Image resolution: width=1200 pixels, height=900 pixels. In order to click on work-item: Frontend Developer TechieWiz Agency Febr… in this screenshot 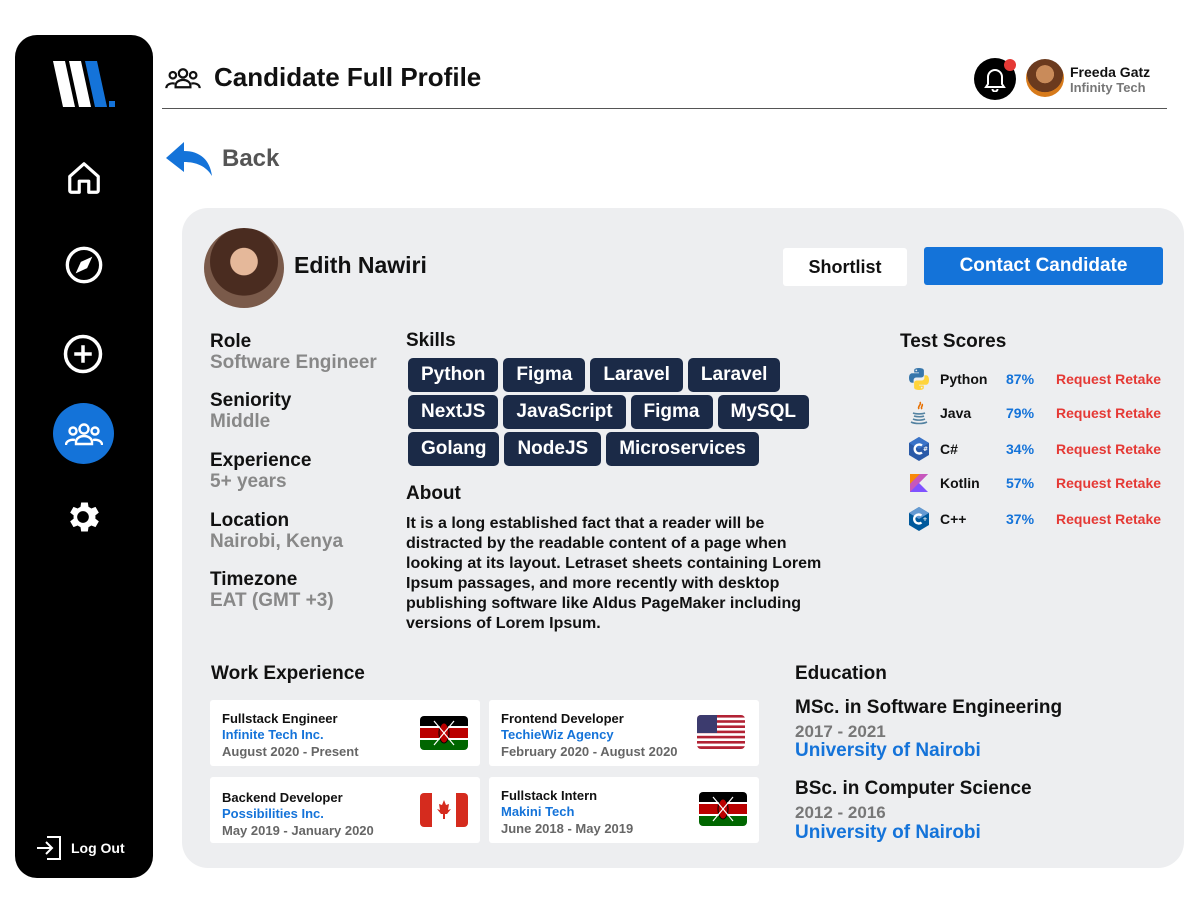, I will do `click(624, 733)`.